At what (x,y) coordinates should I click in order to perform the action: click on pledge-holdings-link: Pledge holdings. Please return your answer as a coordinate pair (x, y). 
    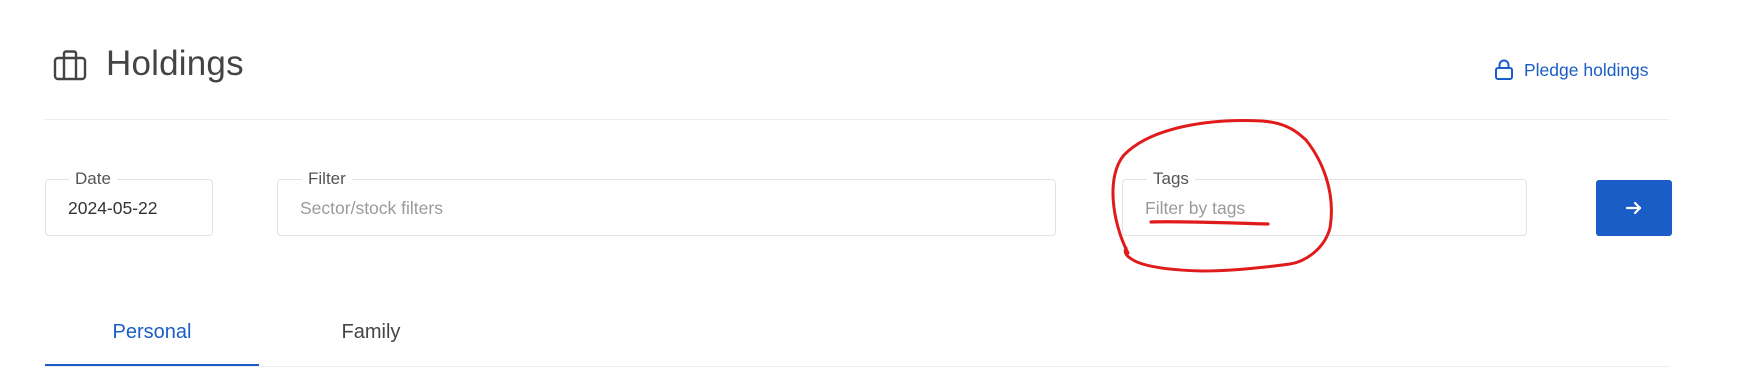
    Looking at the image, I should click on (1571, 70).